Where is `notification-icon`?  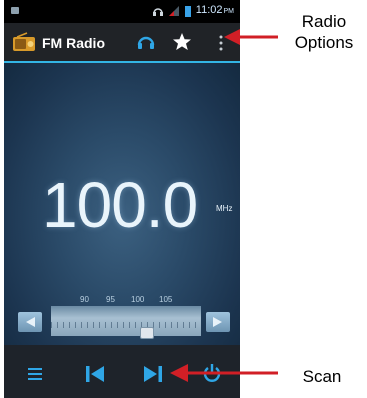
notification-icon is located at coordinates (15, 10).